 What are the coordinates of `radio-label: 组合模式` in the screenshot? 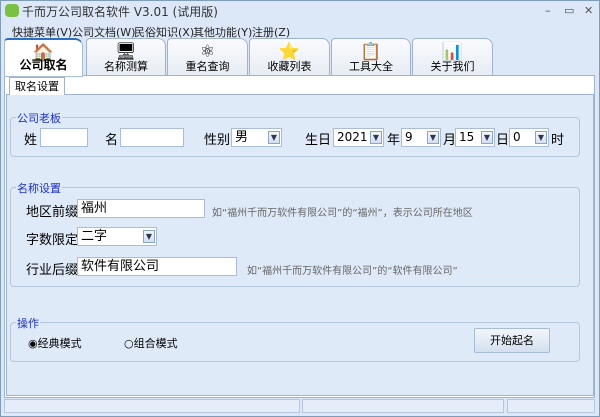 It's located at (155, 343).